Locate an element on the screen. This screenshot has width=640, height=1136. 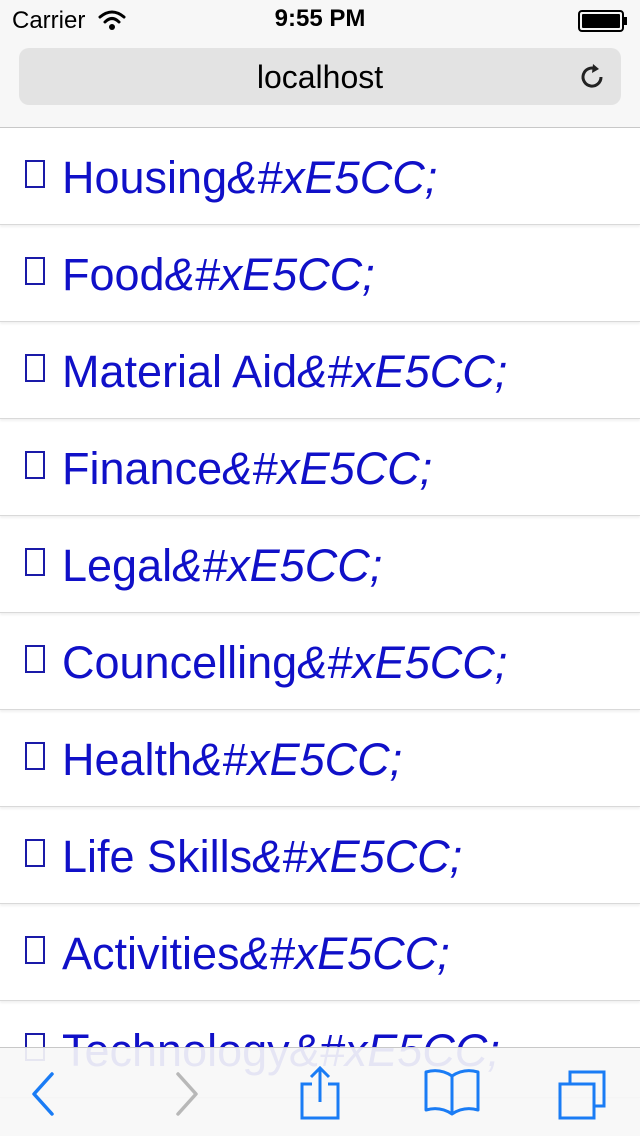
list-item: Material Aid&#xE5CC; is located at coordinates (320, 370).